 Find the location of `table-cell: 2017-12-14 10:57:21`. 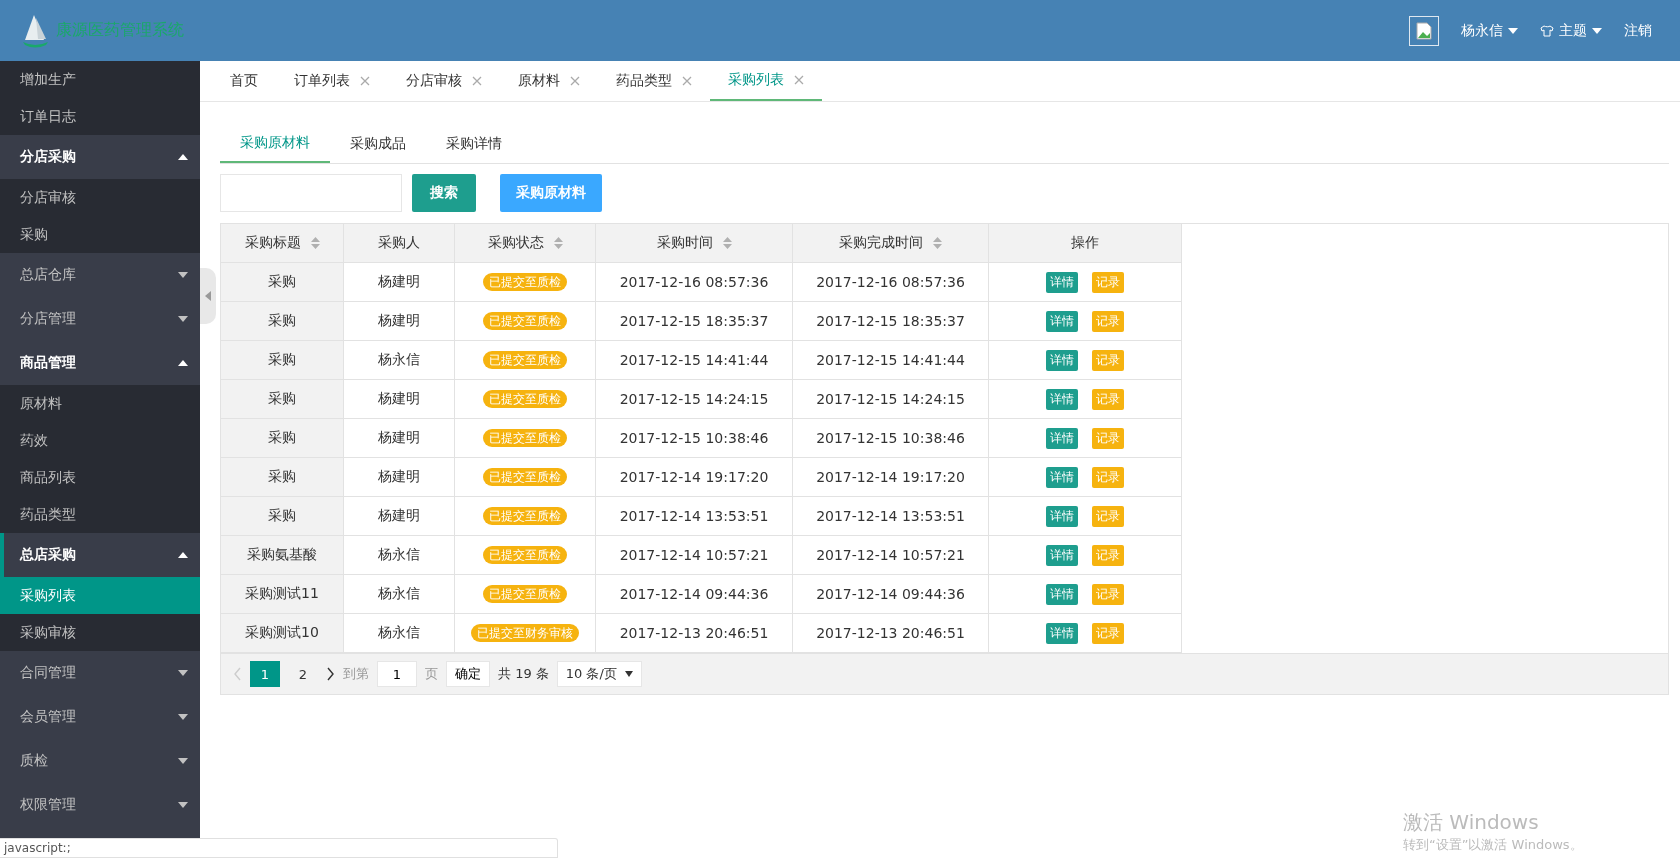

table-cell: 2017-12-14 10:57:21 is located at coordinates (890, 555).